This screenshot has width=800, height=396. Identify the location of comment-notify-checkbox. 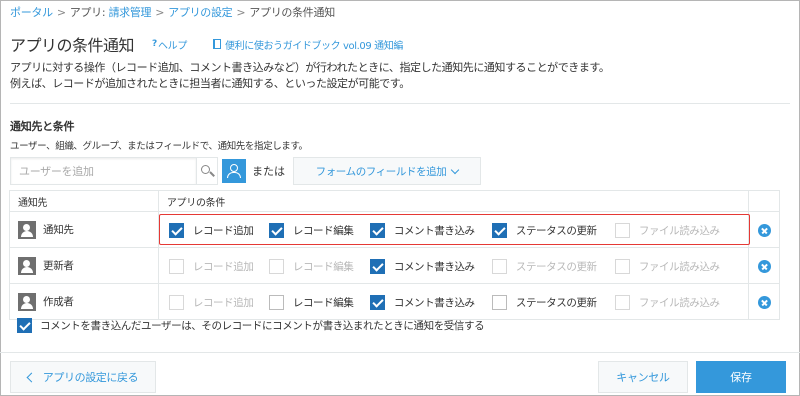
(24, 325).